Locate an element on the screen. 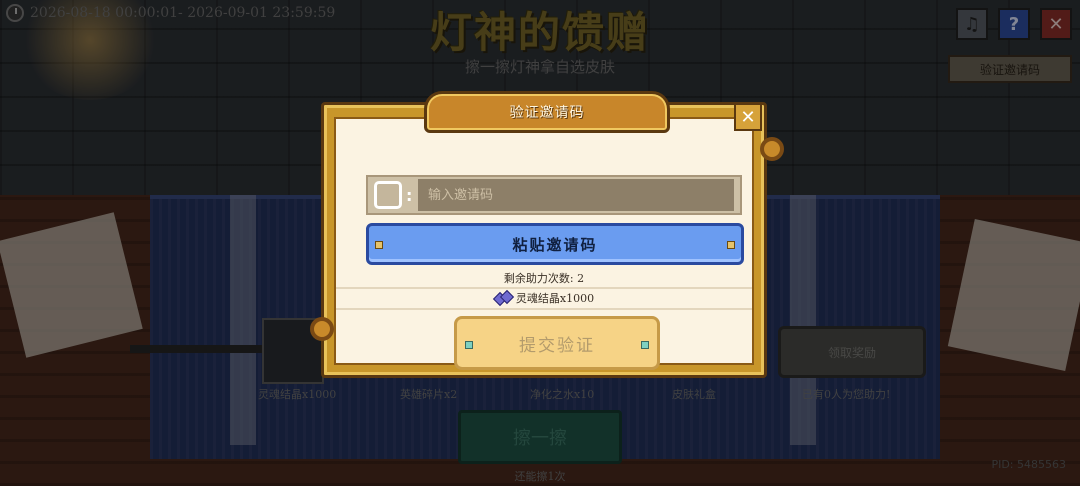 The image size is (1080, 486). close-icon: ✕ is located at coordinates (748, 117).